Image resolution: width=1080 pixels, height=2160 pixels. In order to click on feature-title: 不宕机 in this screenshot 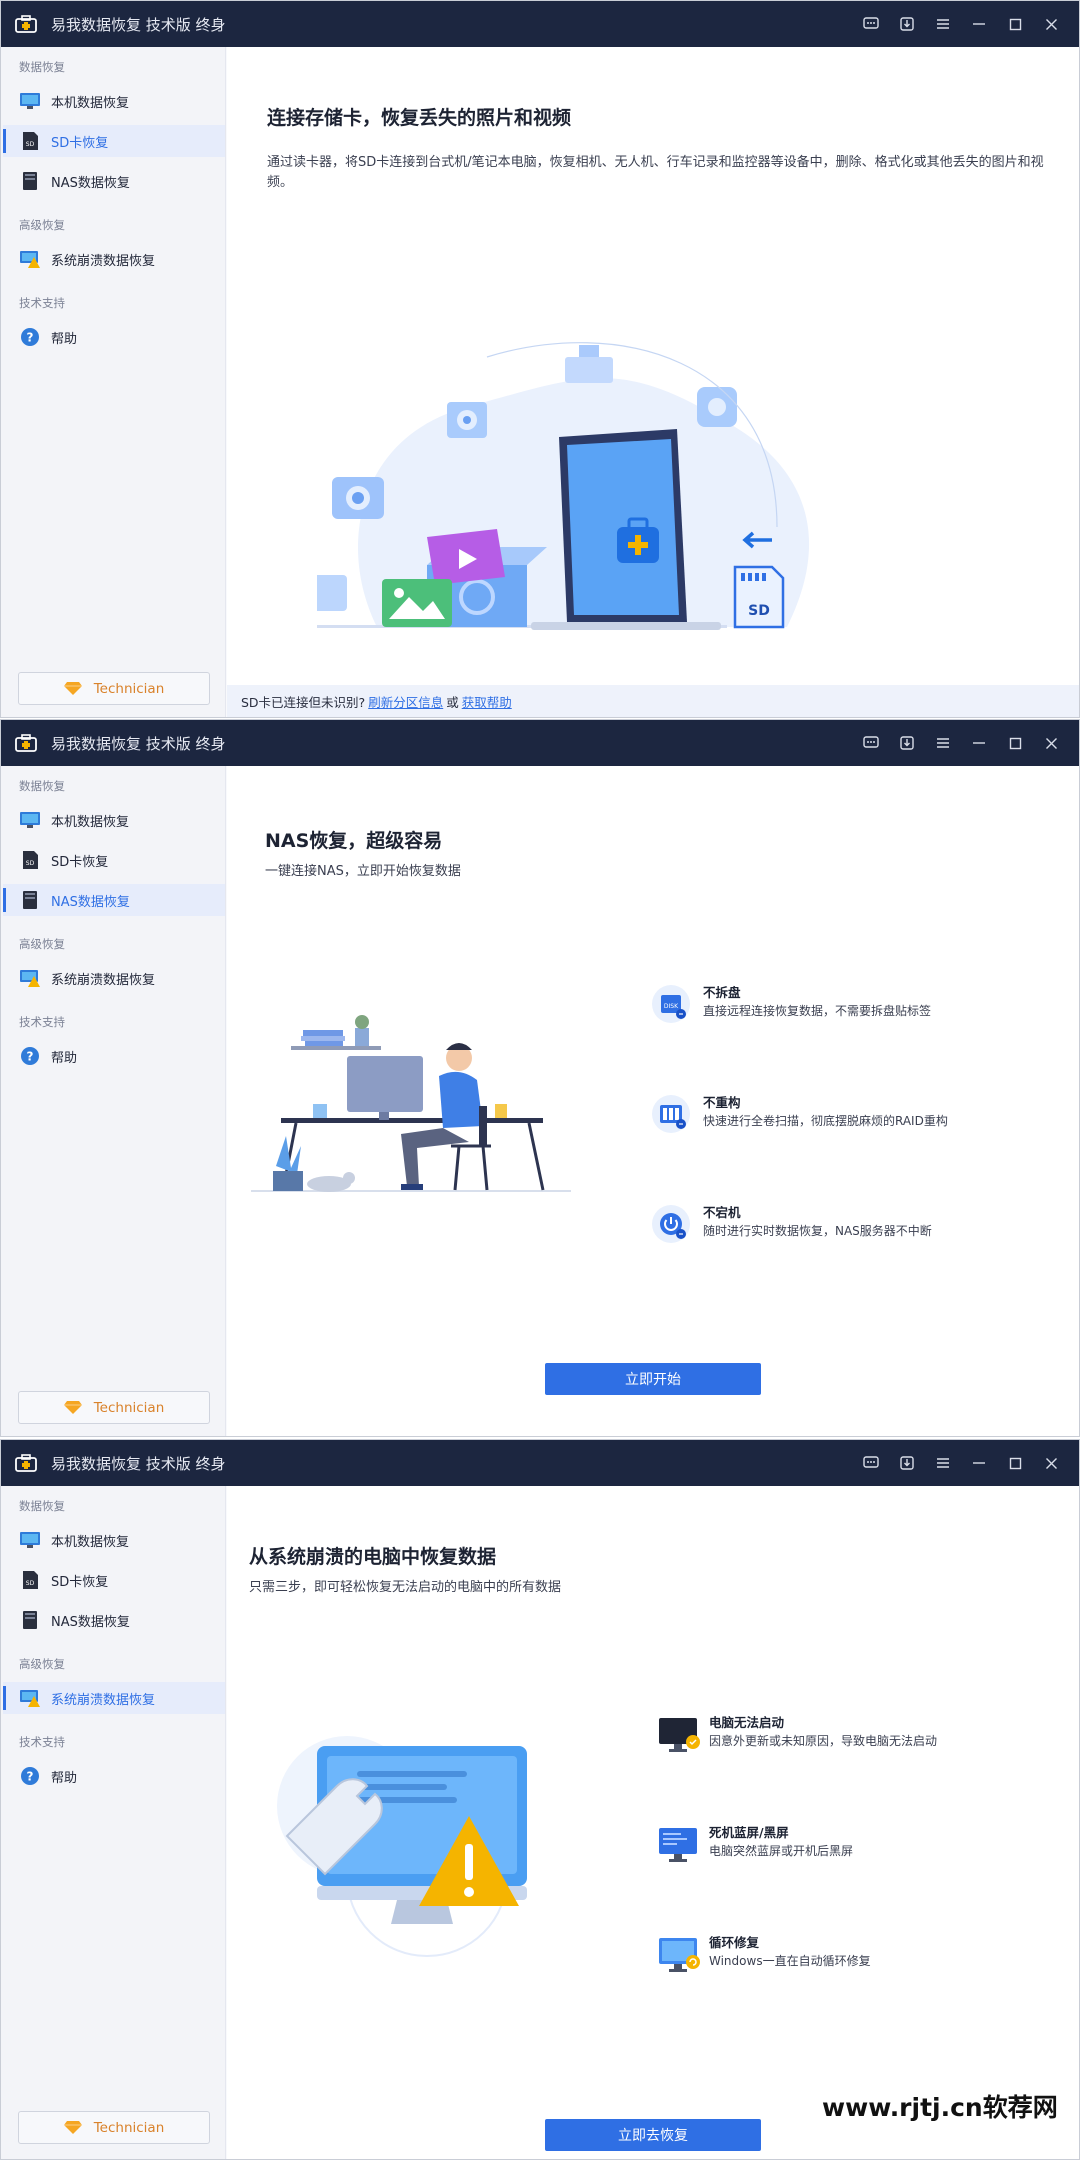, I will do `click(722, 1212)`.